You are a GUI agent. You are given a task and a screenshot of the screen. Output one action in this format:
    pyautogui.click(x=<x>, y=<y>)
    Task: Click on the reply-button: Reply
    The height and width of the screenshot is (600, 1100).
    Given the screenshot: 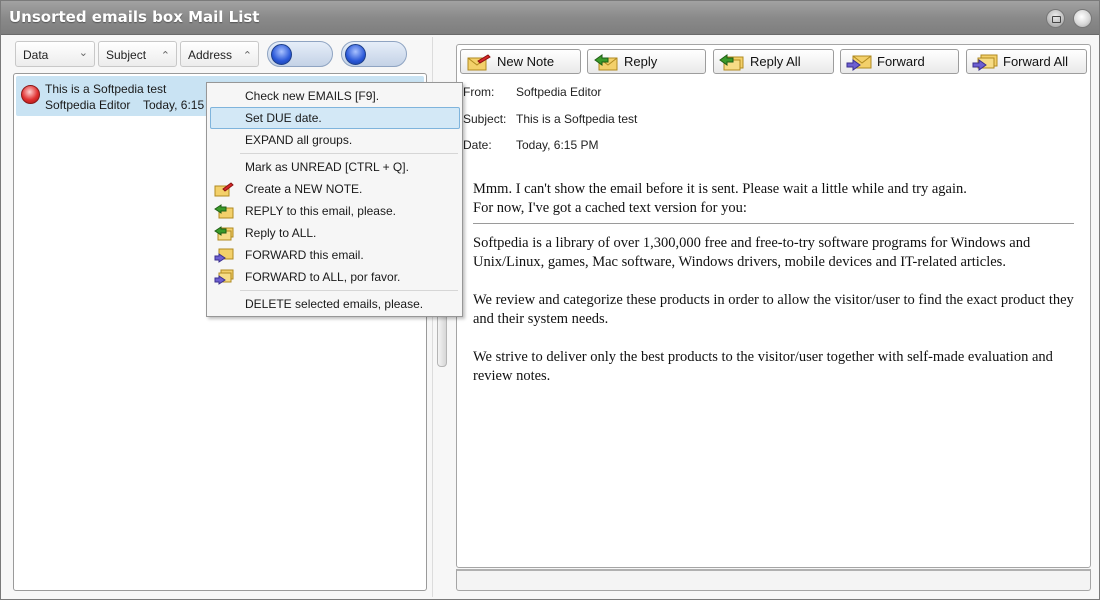 What is the action you would take?
    pyautogui.click(x=646, y=61)
    